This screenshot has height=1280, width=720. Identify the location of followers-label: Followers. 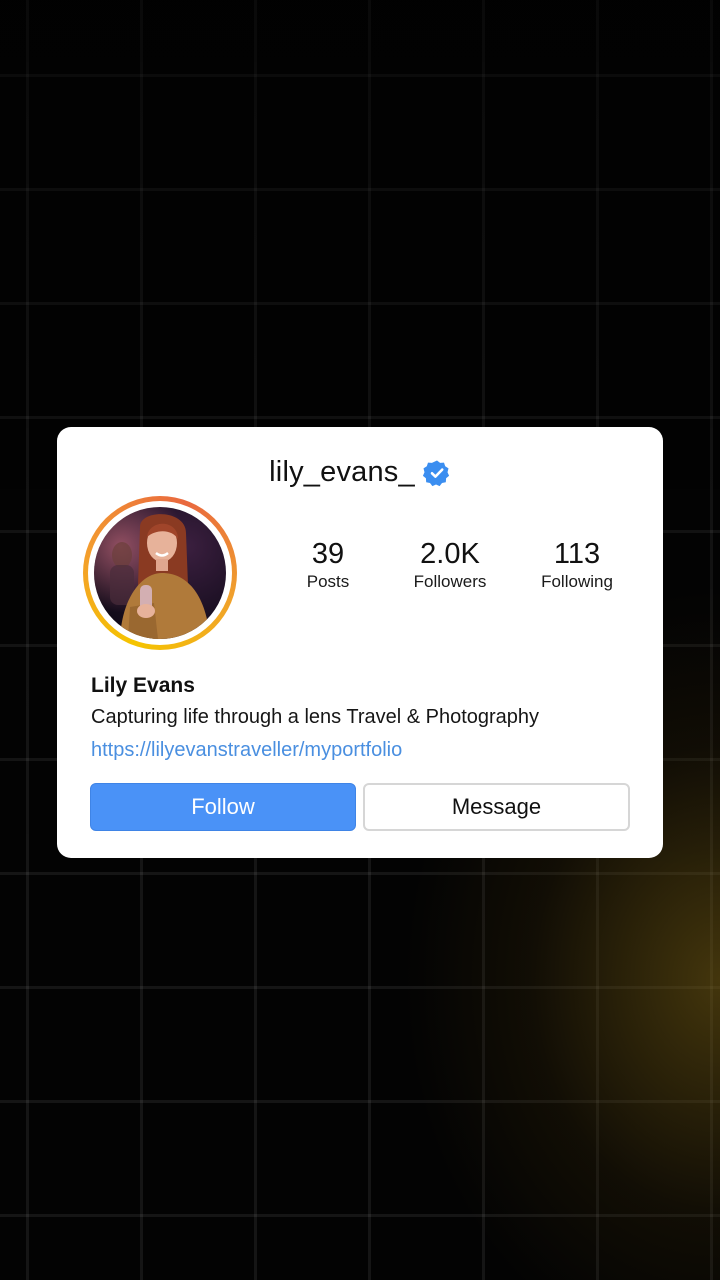
(450, 581).